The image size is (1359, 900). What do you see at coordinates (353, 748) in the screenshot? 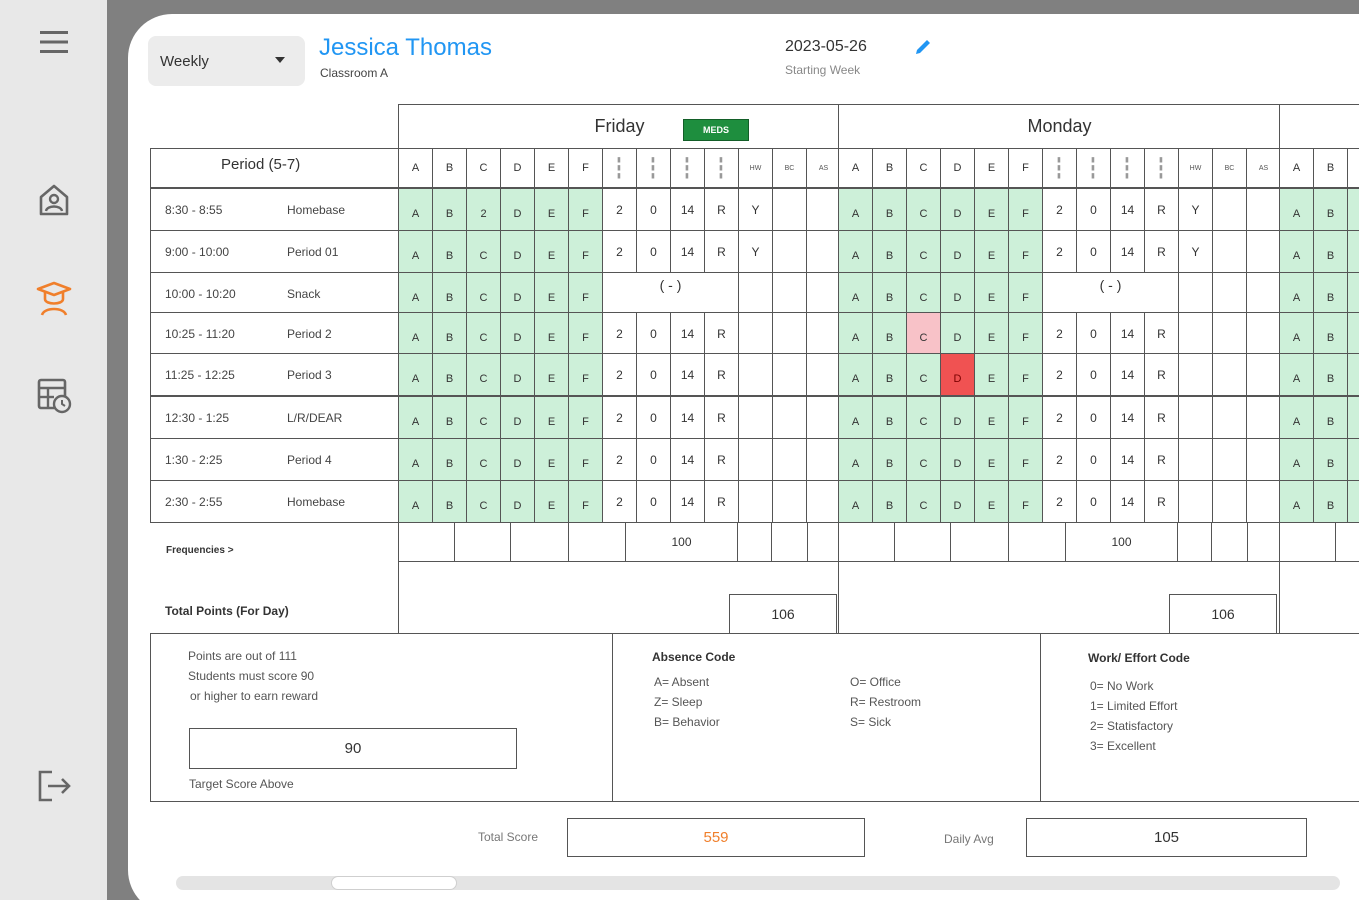
I see `target-score-field: 90` at bounding box center [353, 748].